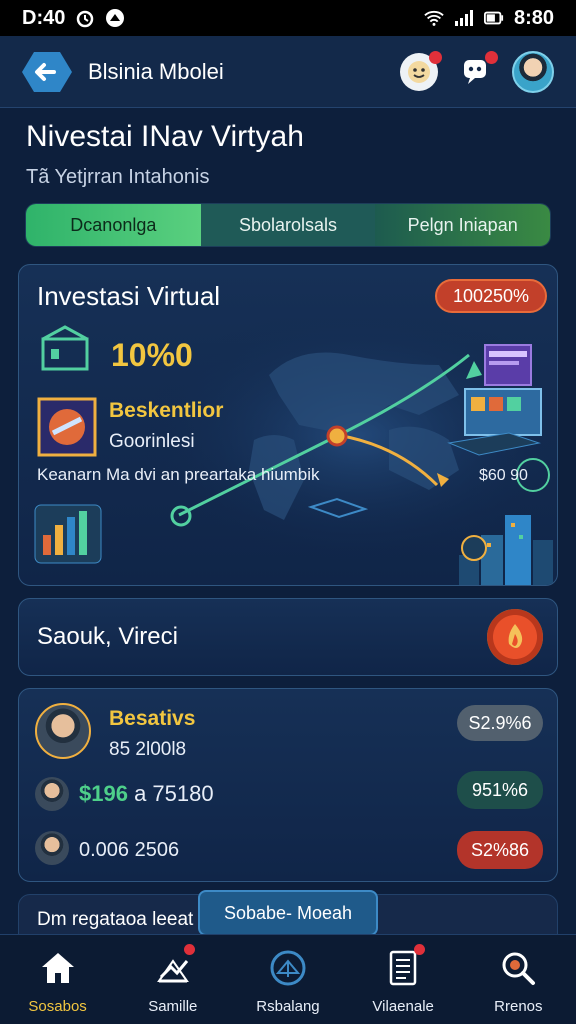 The width and height of the screenshot is (576, 1024). What do you see at coordinates (288, 913) in the screenshot?
I see `floating-action-button: Sobabe- Moeah` at bounding box center [288, 913].